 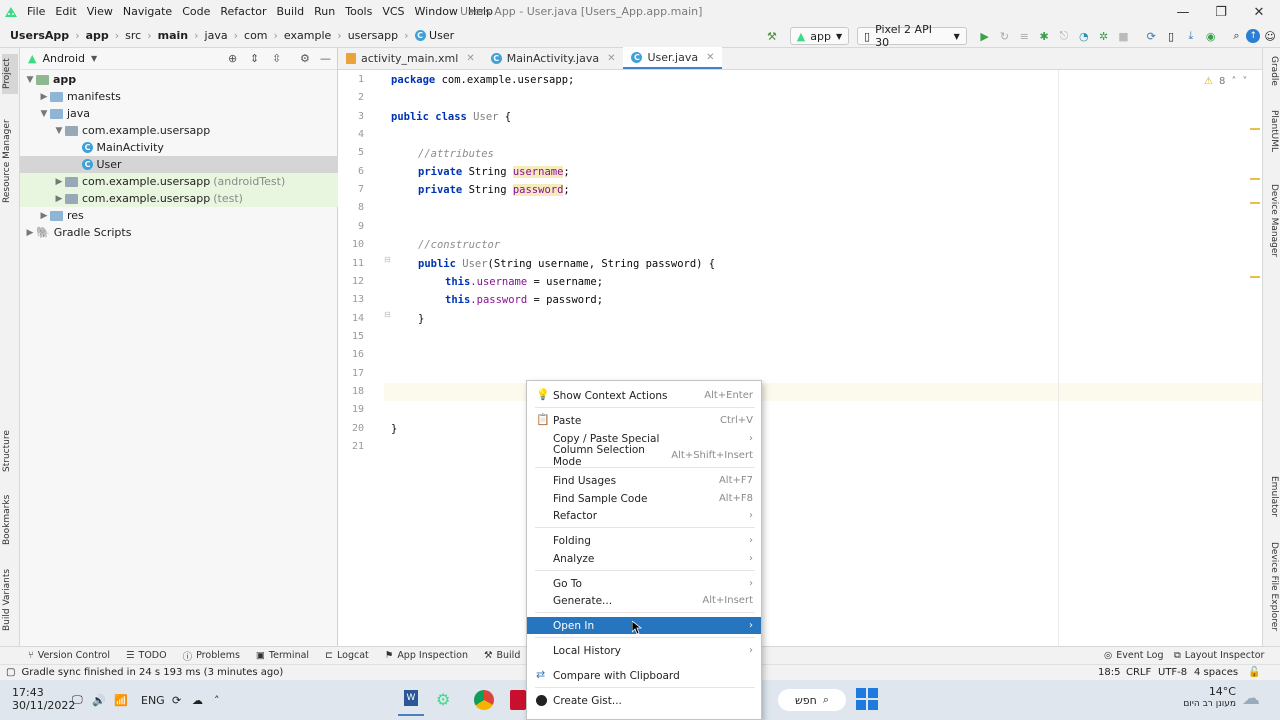 What do you see at coordinates (282, 655) in the screenshot?
I see `tool-terminal: ▣ Terminal` at bounding box center [282, 655].